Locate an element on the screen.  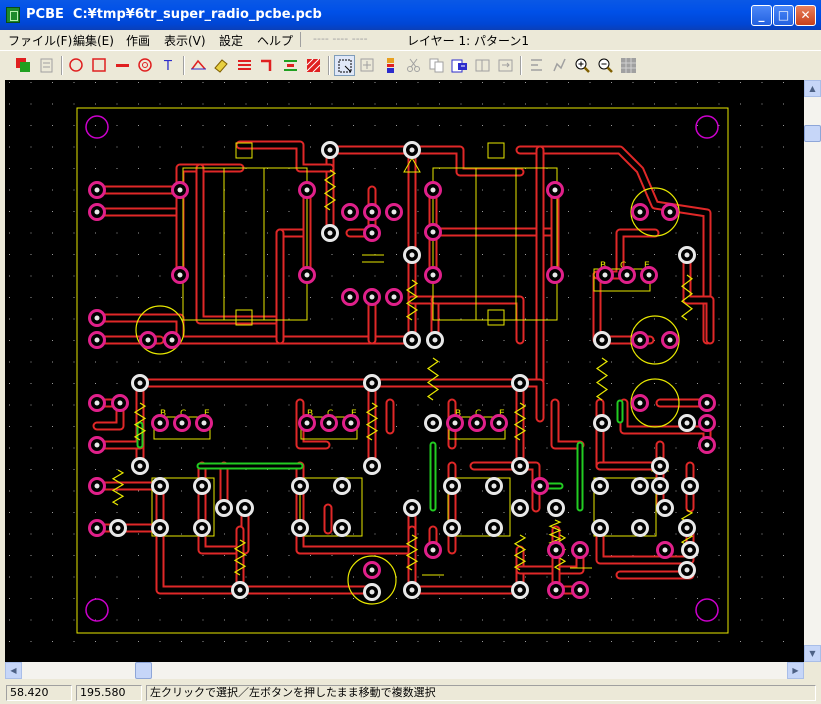
edit-icon is located at coordinates (559, 65).